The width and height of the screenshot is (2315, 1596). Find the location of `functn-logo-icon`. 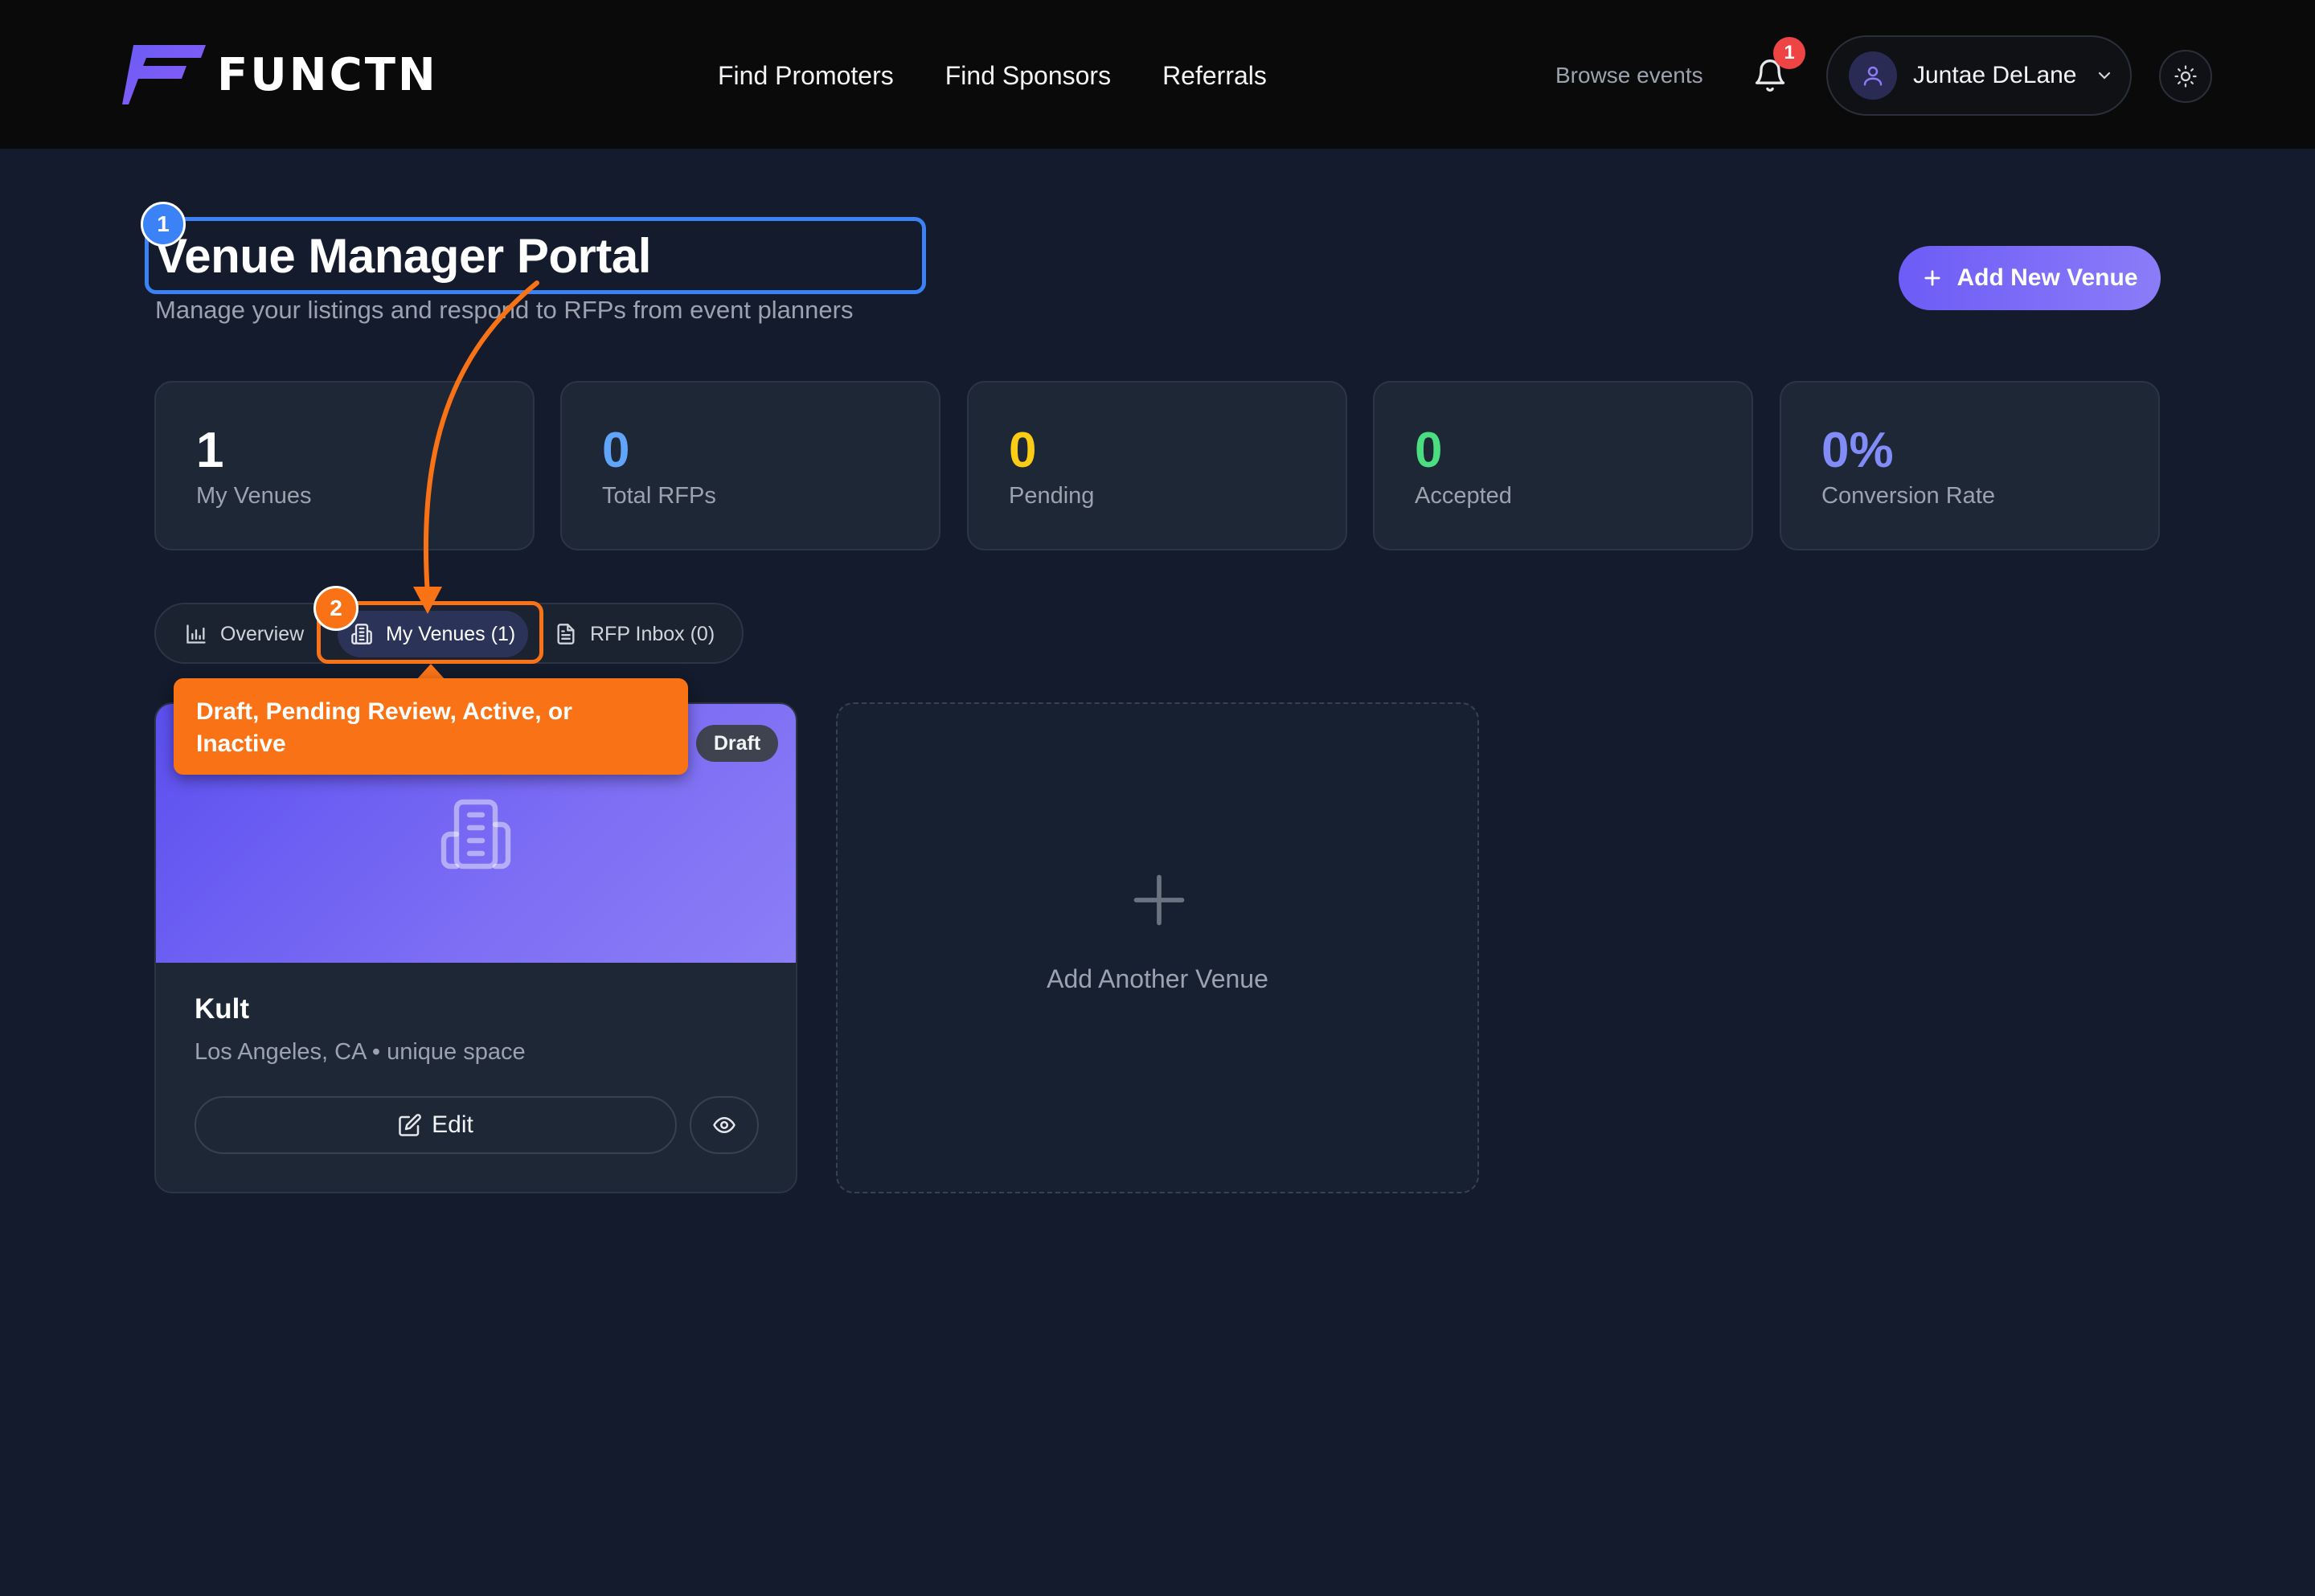

functn-logo-icon is located at coordinates (164, 74).